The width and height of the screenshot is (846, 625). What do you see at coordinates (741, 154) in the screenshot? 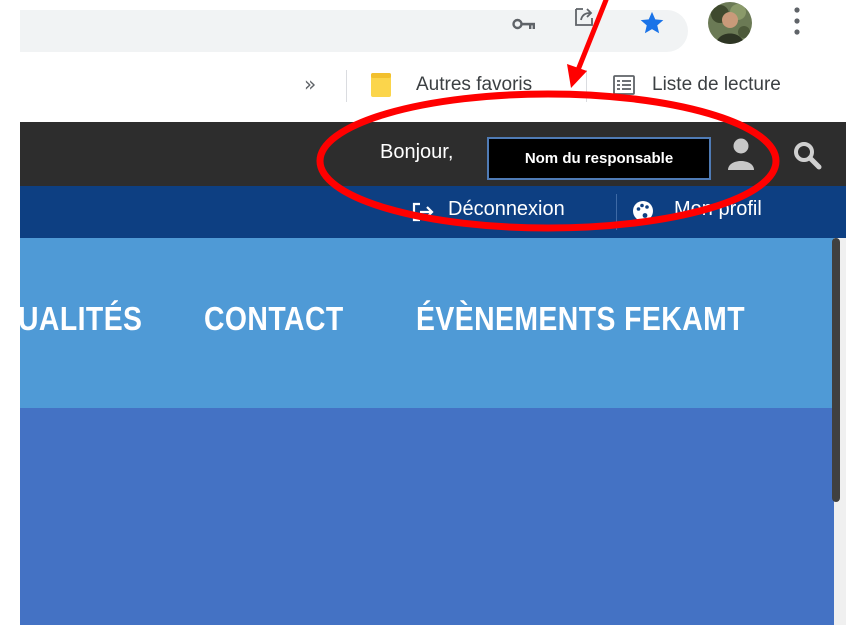
I see `user-icon` at bounding box center [741, 154].